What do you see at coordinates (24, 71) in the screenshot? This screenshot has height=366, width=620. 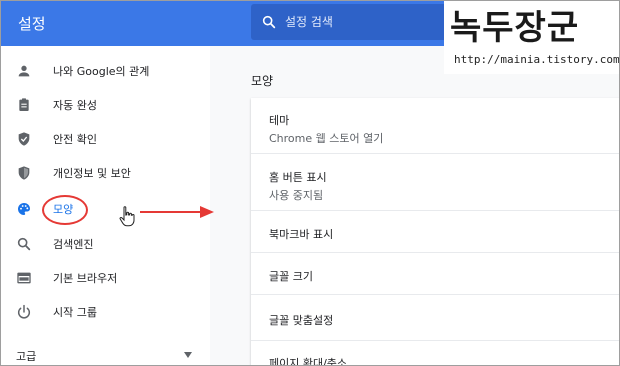 I see `person-icon` at bounding box center [24, 71].